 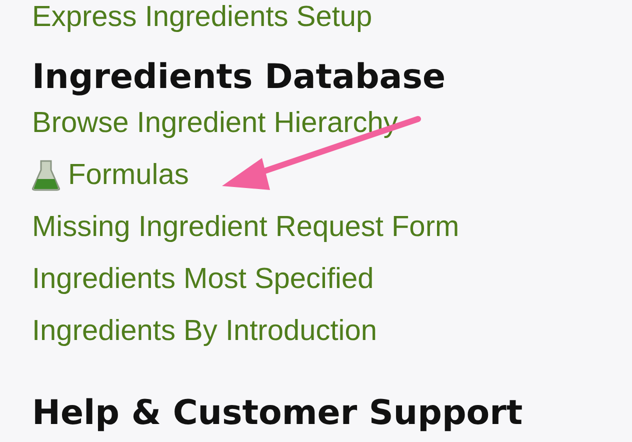 What do you see at coordinates (246, 227) in the screenshot?
I see `menu-link: Missing Ingredient Request Form` at bounding box center [246, 227].